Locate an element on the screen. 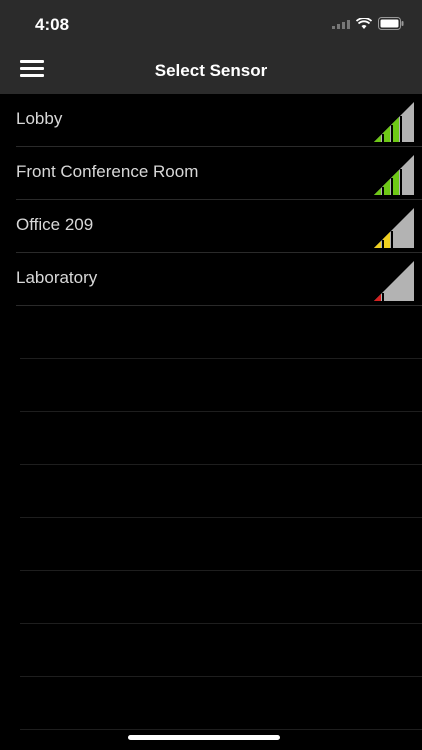 The width and height of the screenshot is (422, 750). cellular-signal-icon is located at coordinates (341, 24).